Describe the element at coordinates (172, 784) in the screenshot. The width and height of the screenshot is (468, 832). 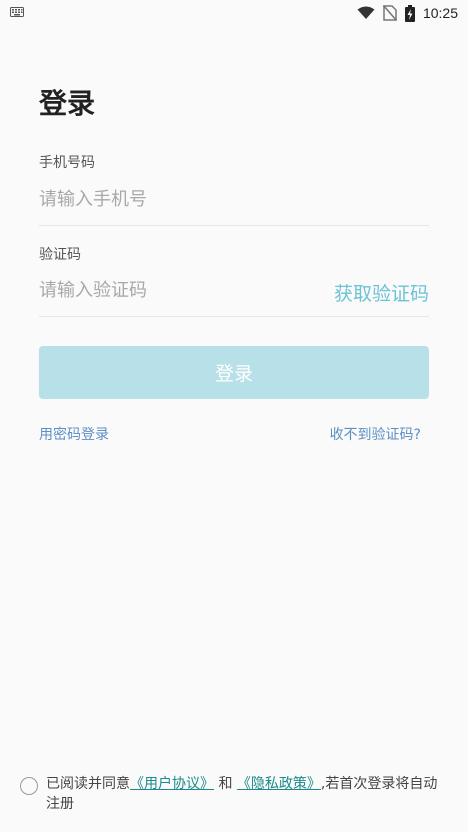
I see `user-agreement-link: 《用户协议》` at that location.